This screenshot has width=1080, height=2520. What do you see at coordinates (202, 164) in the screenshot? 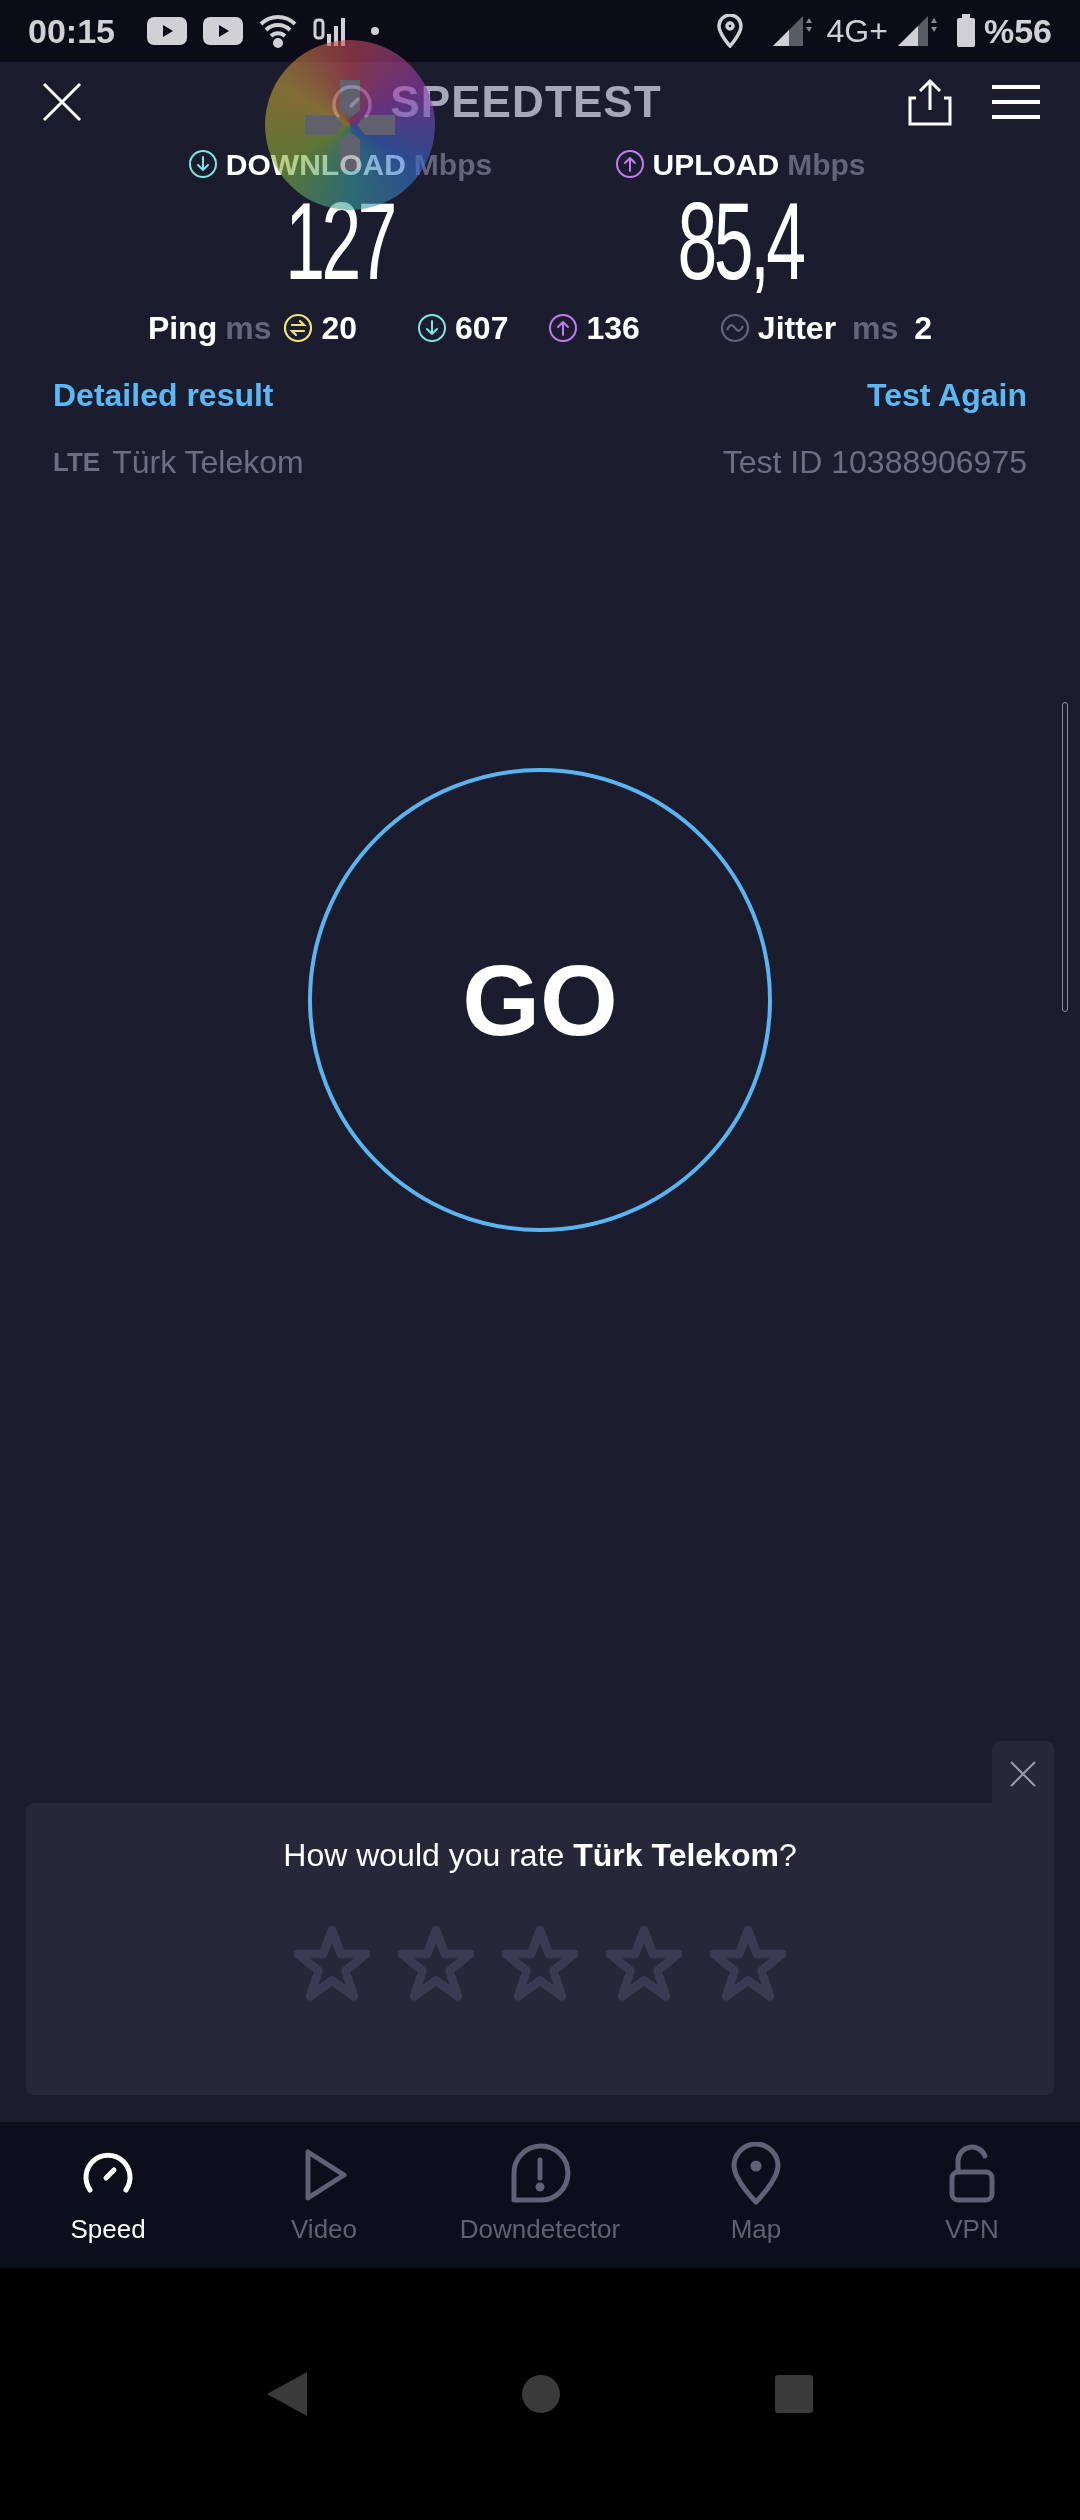
I see `download-icon` at bounding box center [202, 164].